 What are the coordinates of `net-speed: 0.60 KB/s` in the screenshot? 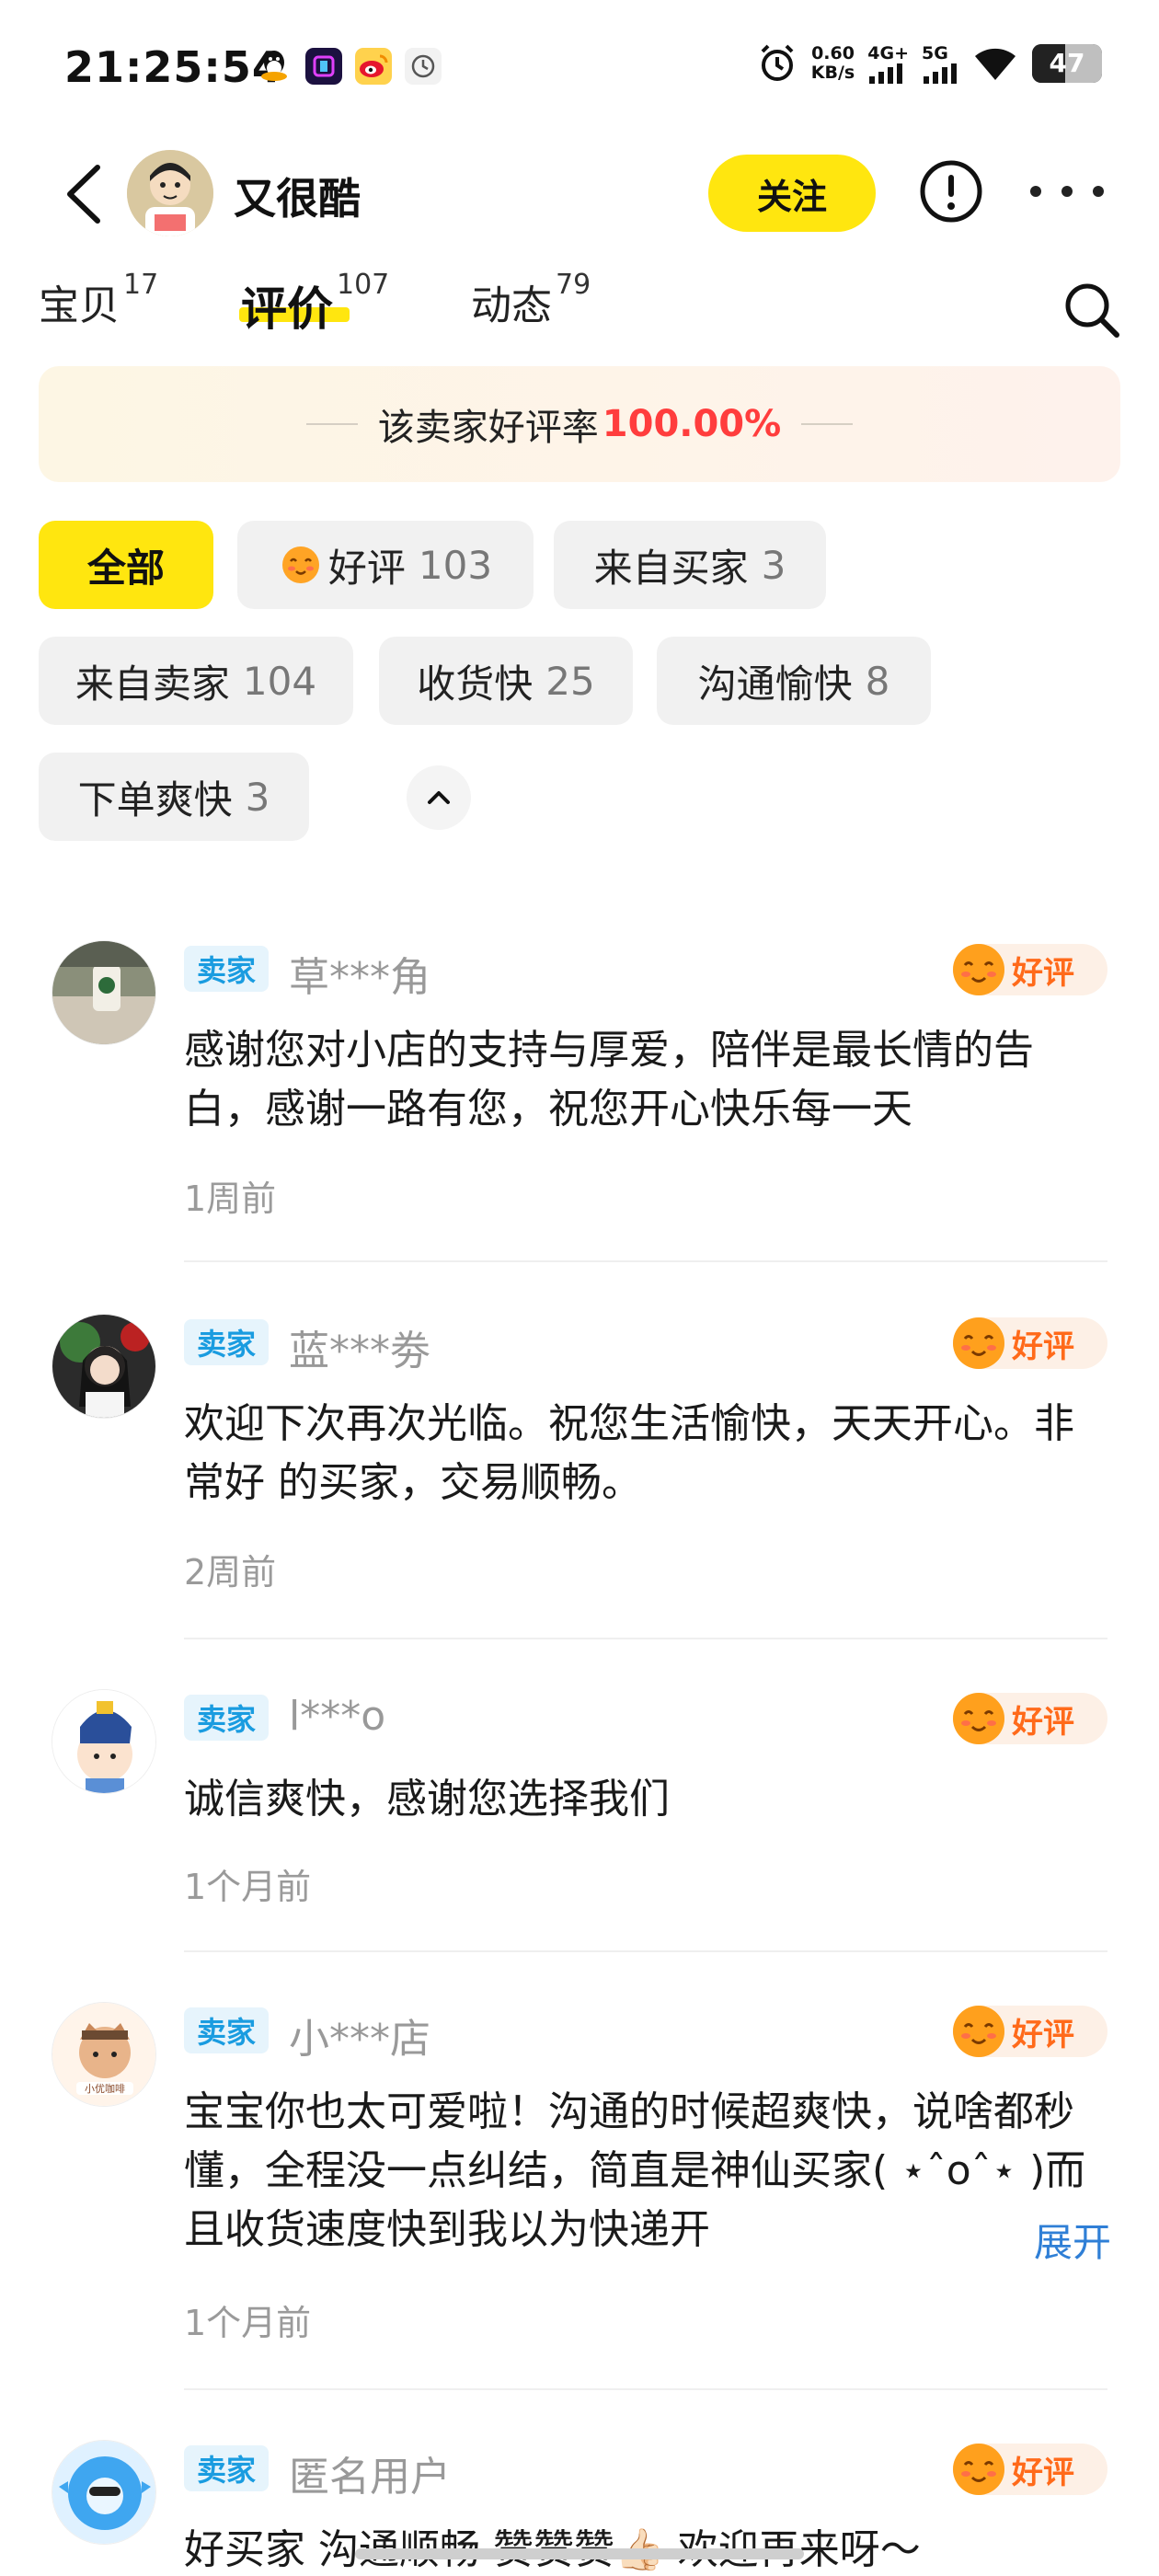 It's located at (833, 63).